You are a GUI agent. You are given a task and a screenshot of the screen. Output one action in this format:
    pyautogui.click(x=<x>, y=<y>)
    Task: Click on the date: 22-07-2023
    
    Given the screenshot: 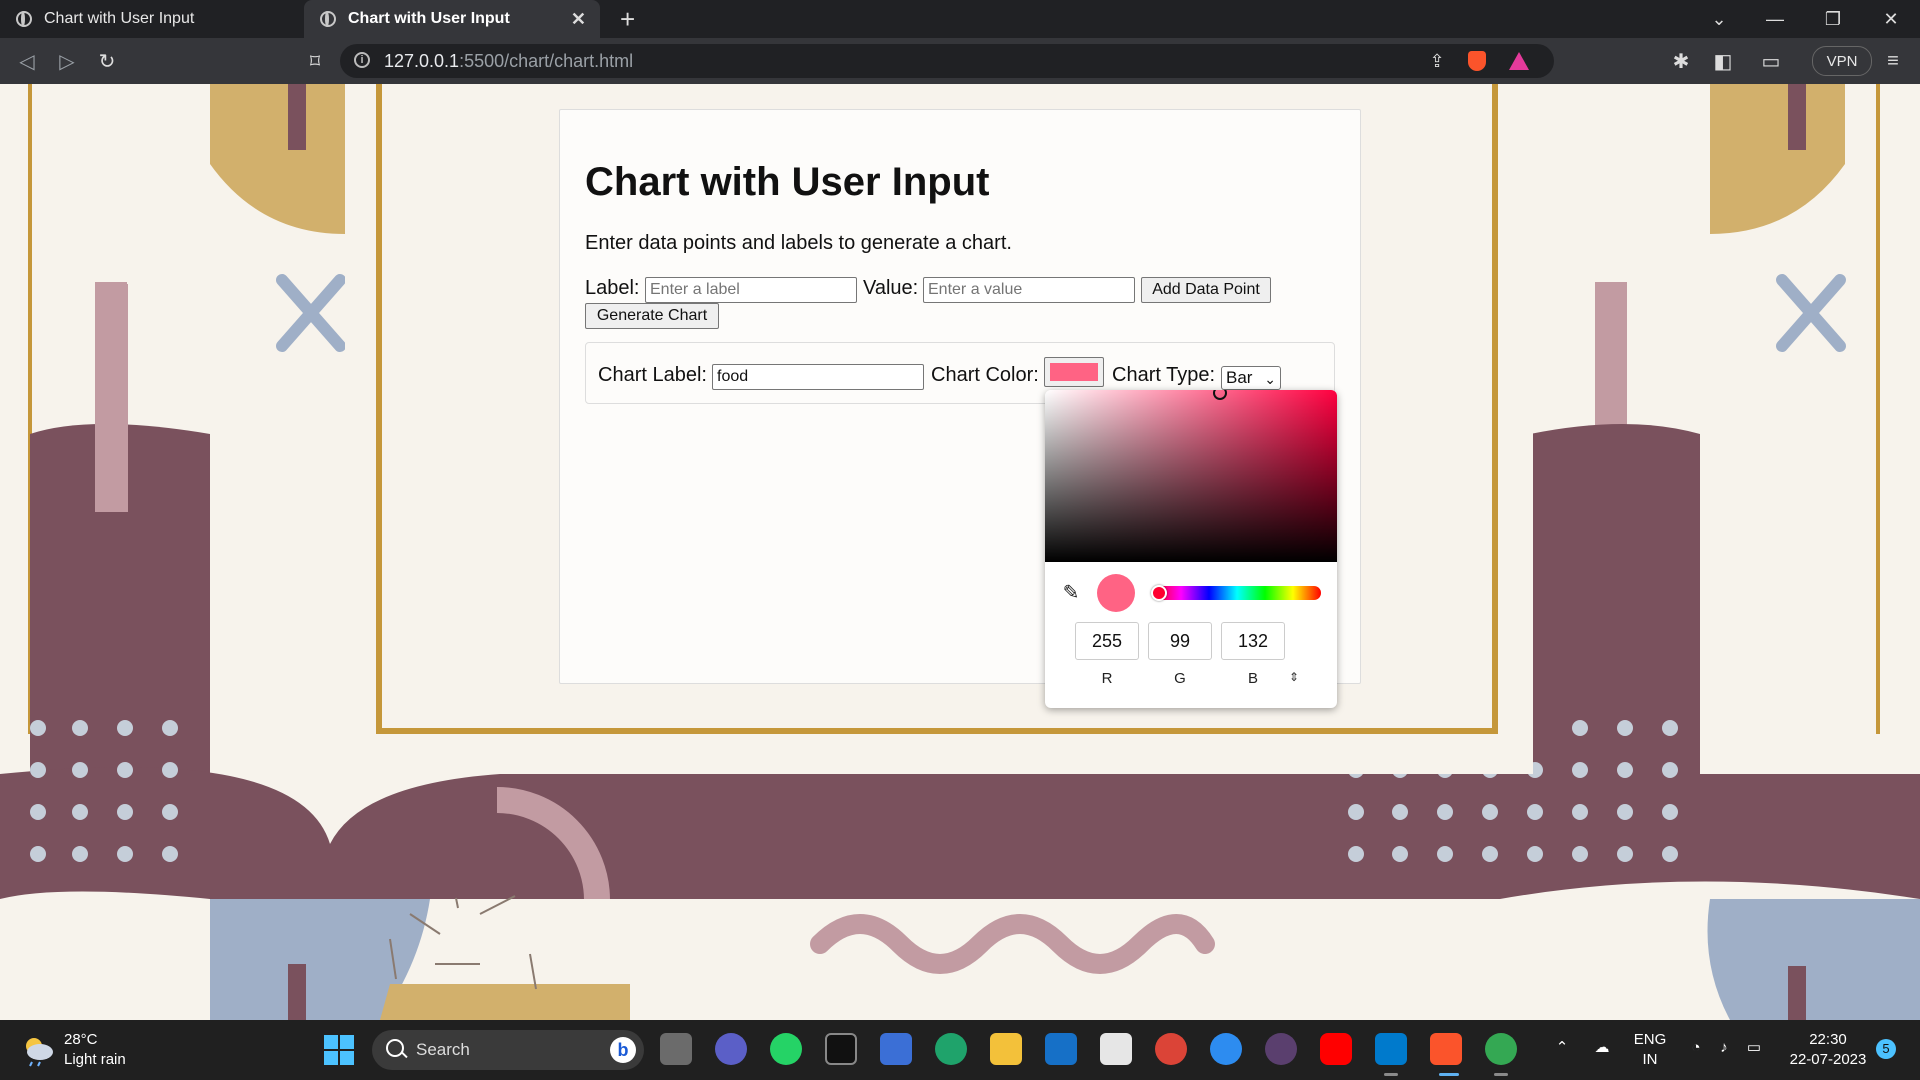 What is the action you would take?
    pyautogui.click(x=1828, y=1059)
    